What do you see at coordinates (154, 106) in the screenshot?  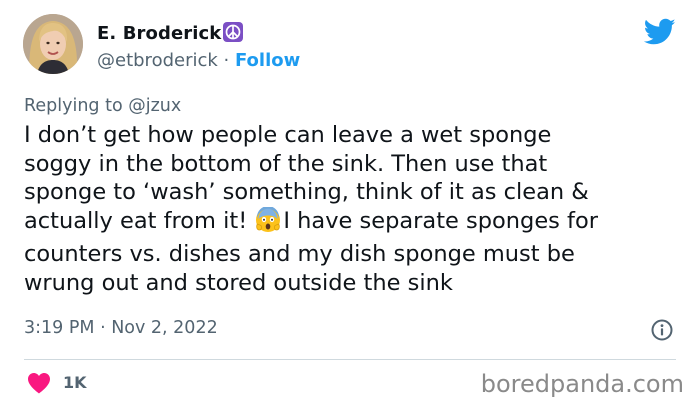 I see `reply-mention-link: @jzux` at bounding box center [154, 106].